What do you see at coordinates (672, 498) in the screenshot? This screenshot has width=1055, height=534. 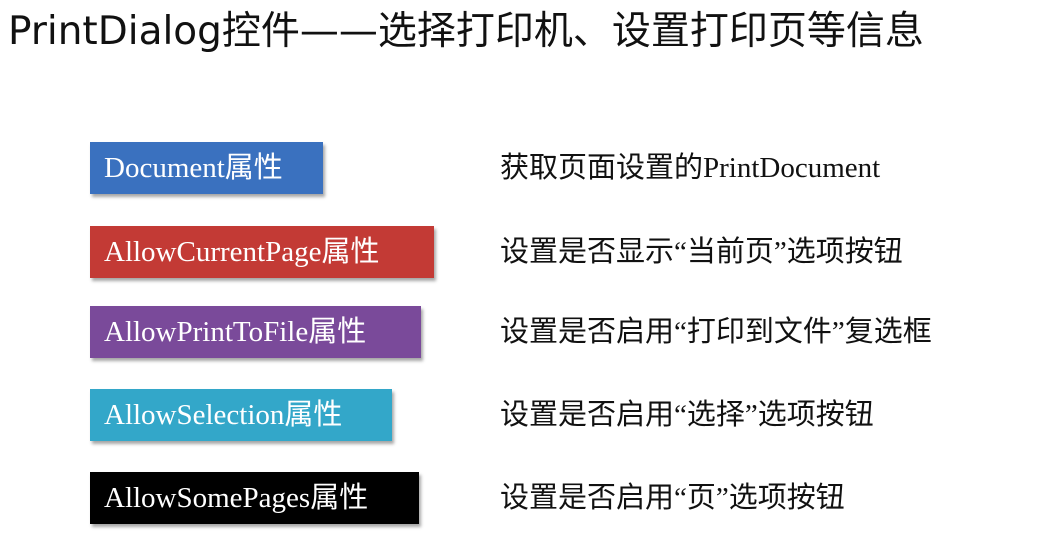 I see `property-description-allowsomepages: 设置是否启用“页”选项按钮` at bounding box center [672, 498].